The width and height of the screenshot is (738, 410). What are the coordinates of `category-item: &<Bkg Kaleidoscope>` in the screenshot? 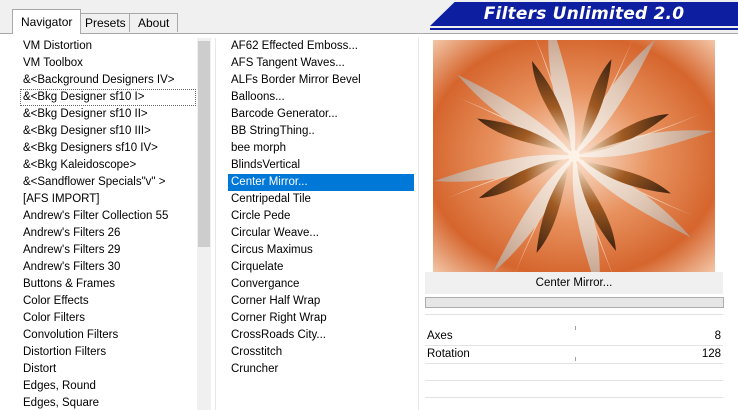 It's located at (108, 165).